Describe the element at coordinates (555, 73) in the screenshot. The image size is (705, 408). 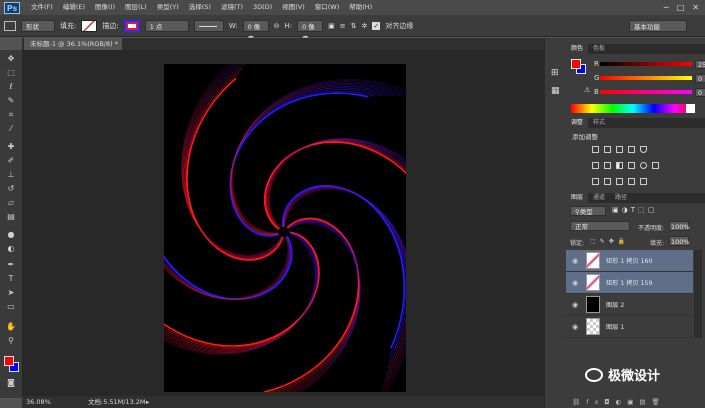
I see `history-panel-icon: ⊞` at that location.